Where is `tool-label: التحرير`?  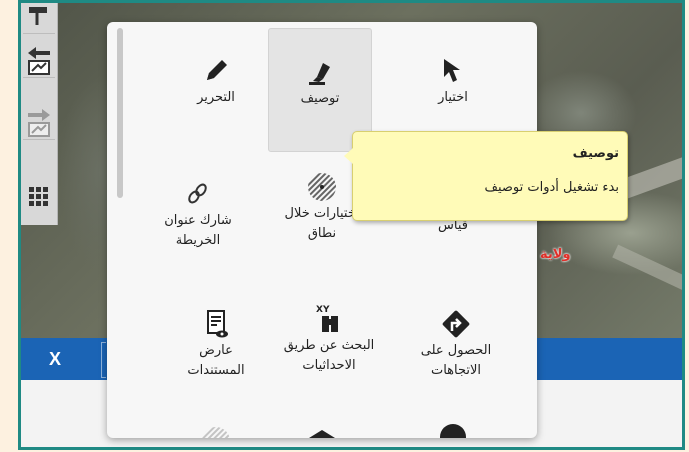
tool-label: التحرير is located at coordinates (216, 97).